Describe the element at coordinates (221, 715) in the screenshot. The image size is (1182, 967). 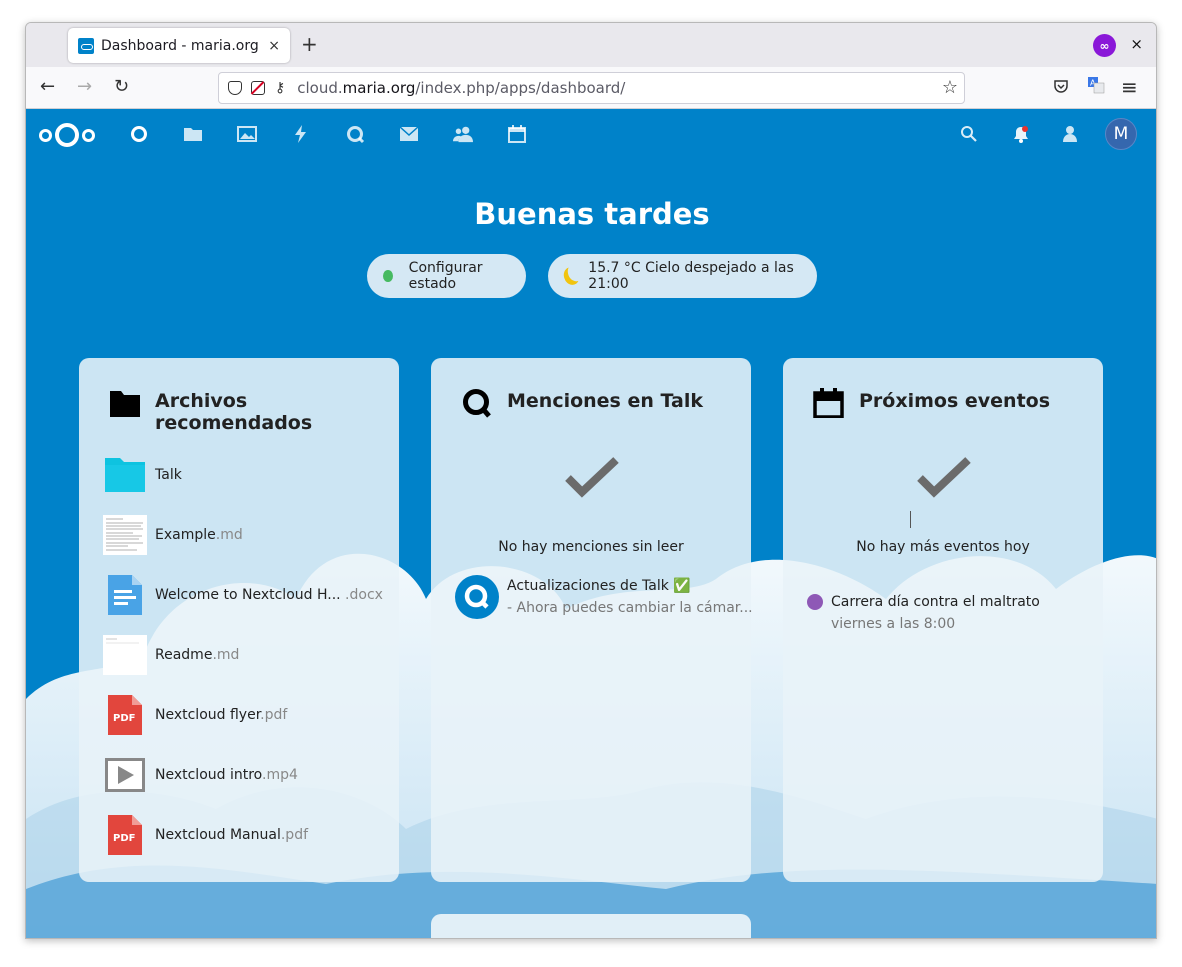
I see `file-name: Nextcloud flyer.pdf` at that location.